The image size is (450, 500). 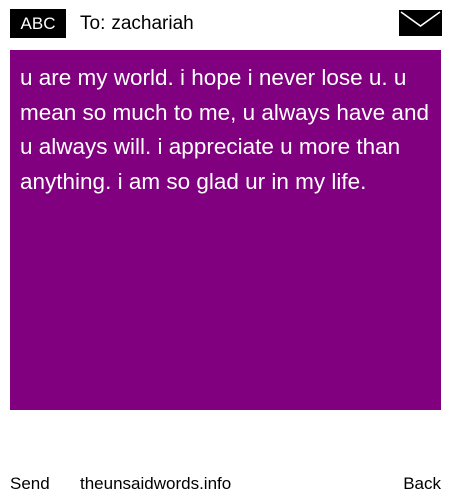 What do you see at coordinates (93, 23) in the screenshot?
I see `to-label: To:` at bounding box center [93, 23].